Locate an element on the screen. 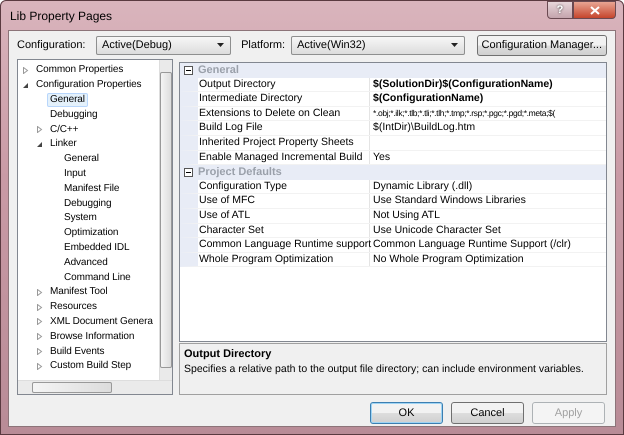 This screenshot has width=624, height=435. tree-item: Advanced is located at coordinates (86, 263).